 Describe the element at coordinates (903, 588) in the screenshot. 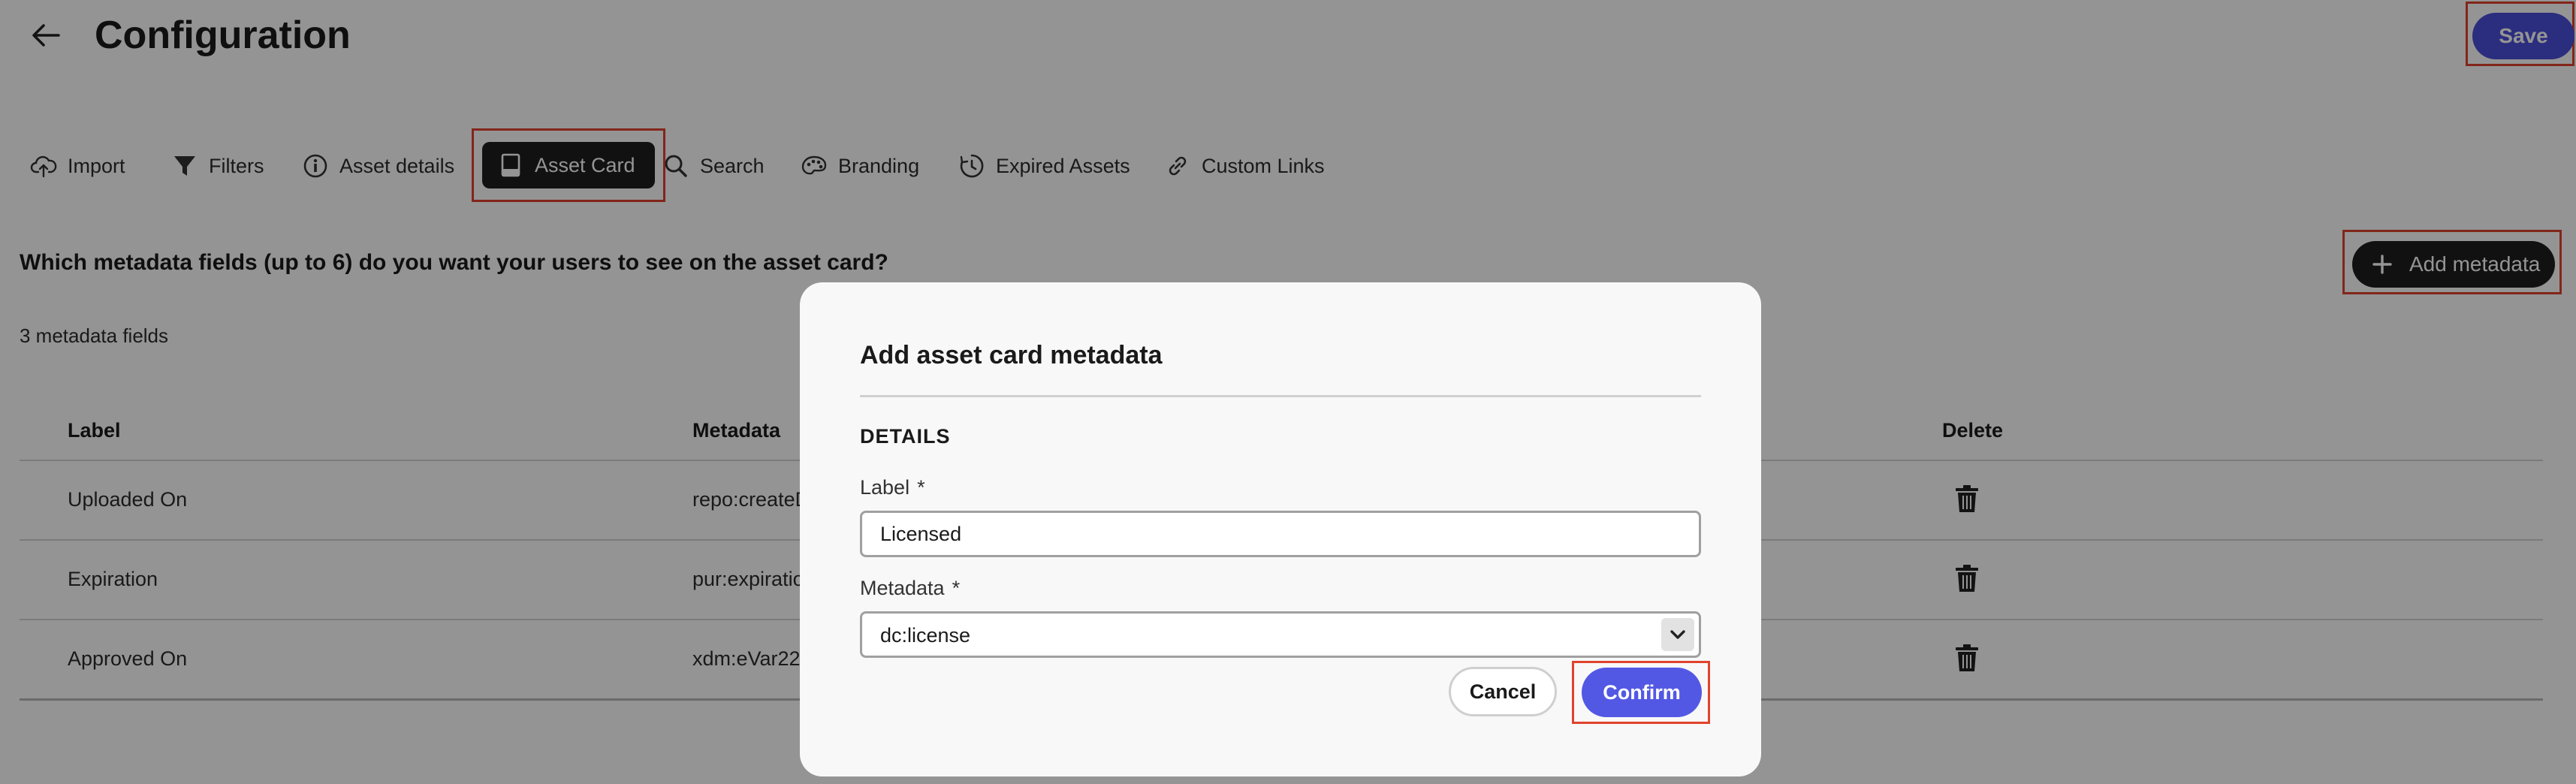

I see `metadata-field-label-text: Metadata` at that location.